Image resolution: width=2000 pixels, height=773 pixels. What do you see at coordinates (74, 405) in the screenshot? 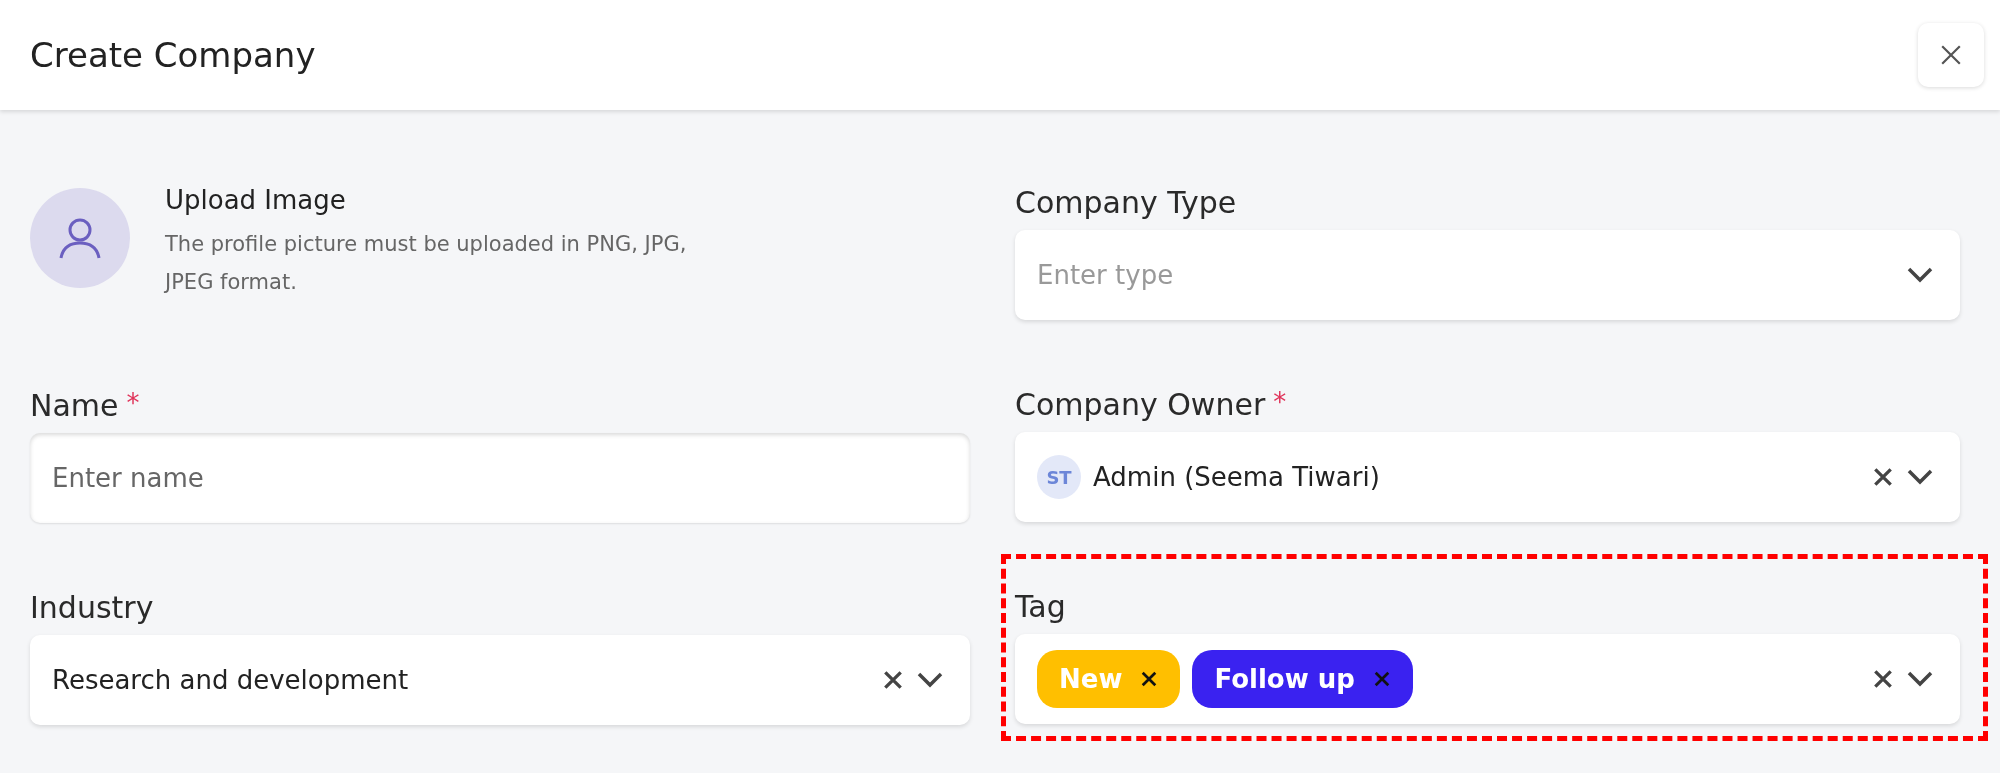
I see `field-label: Name` at bounding box center [74, 405].